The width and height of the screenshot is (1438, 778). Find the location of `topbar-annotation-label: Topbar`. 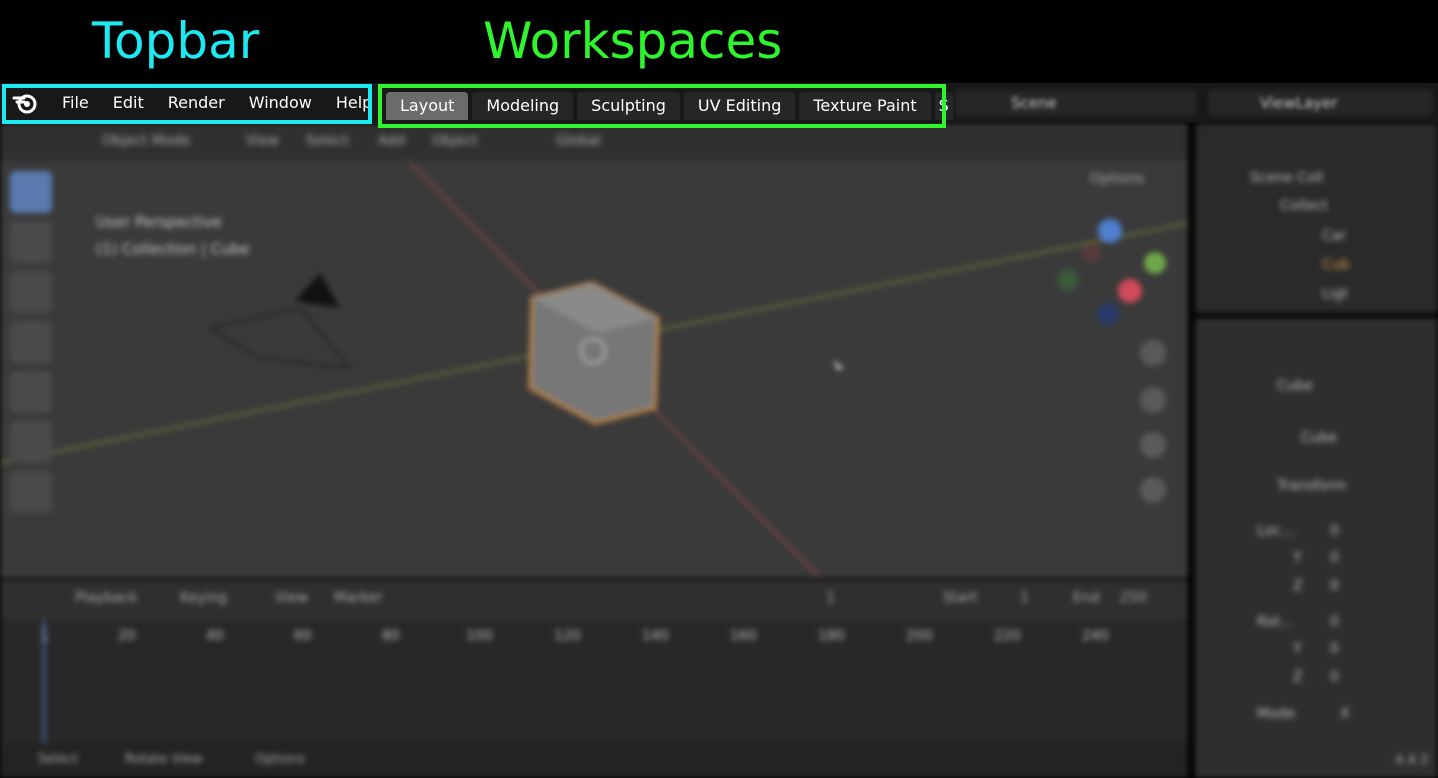

topbar-annotation-label: Topbar is located at coordinates (176, 41).